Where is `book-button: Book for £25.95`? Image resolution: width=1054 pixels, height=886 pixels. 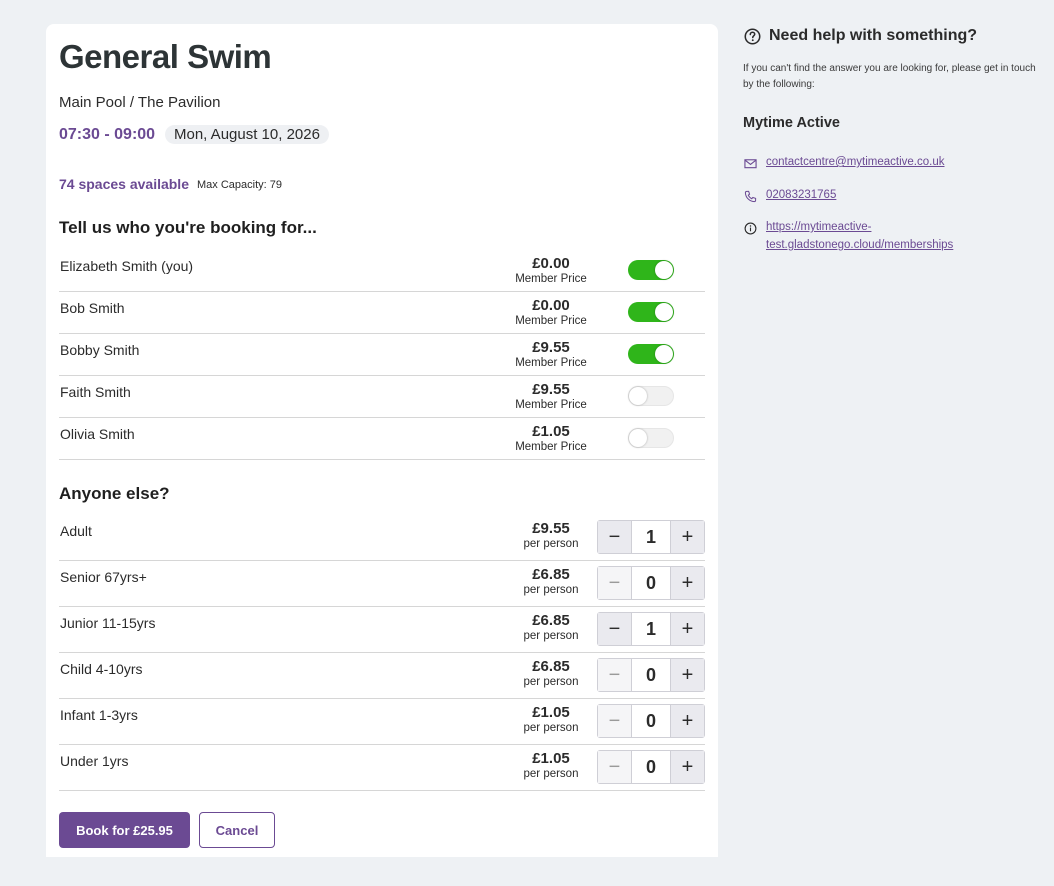 book-button: Book for £25.95 is located at coordinates (124, 830).